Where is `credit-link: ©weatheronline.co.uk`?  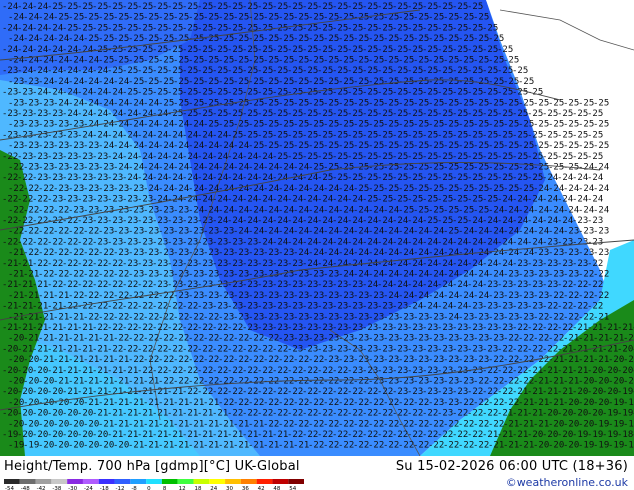 credit-link: ©weatheronline.co.uk is located at coordinates (567, 482).